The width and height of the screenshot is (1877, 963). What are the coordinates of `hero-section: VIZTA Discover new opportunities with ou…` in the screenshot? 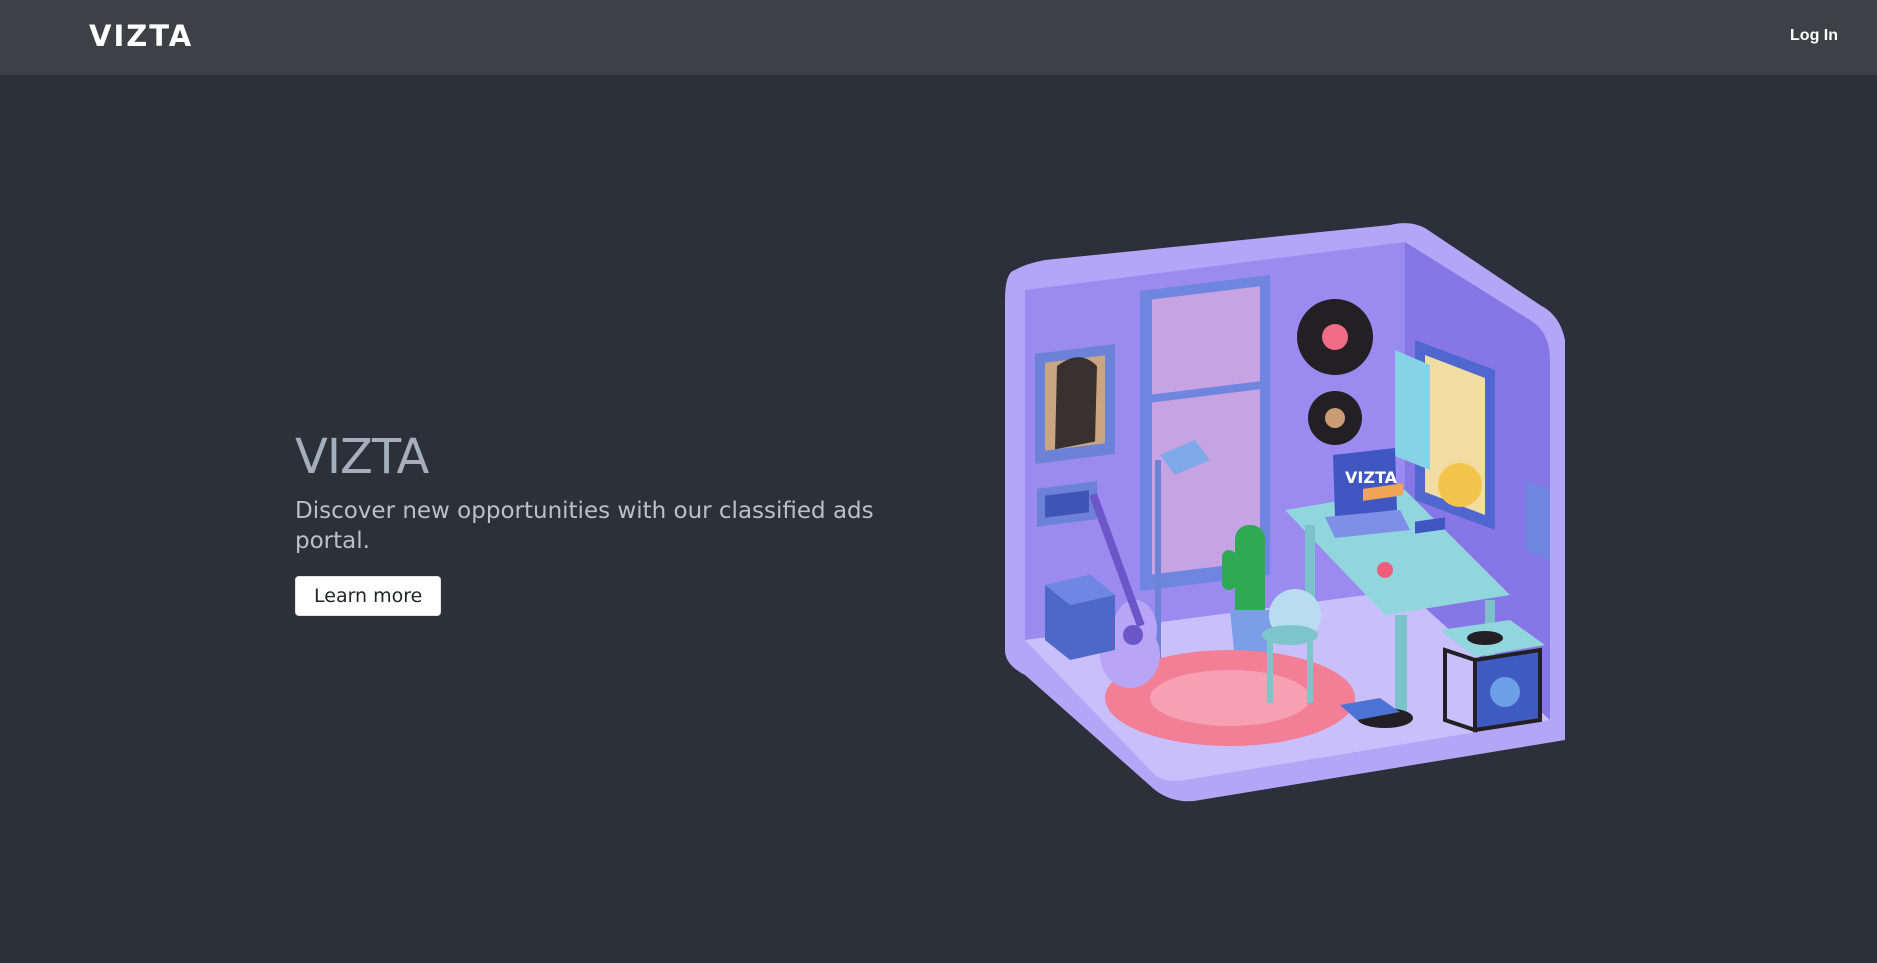 It's located at (605, 522).